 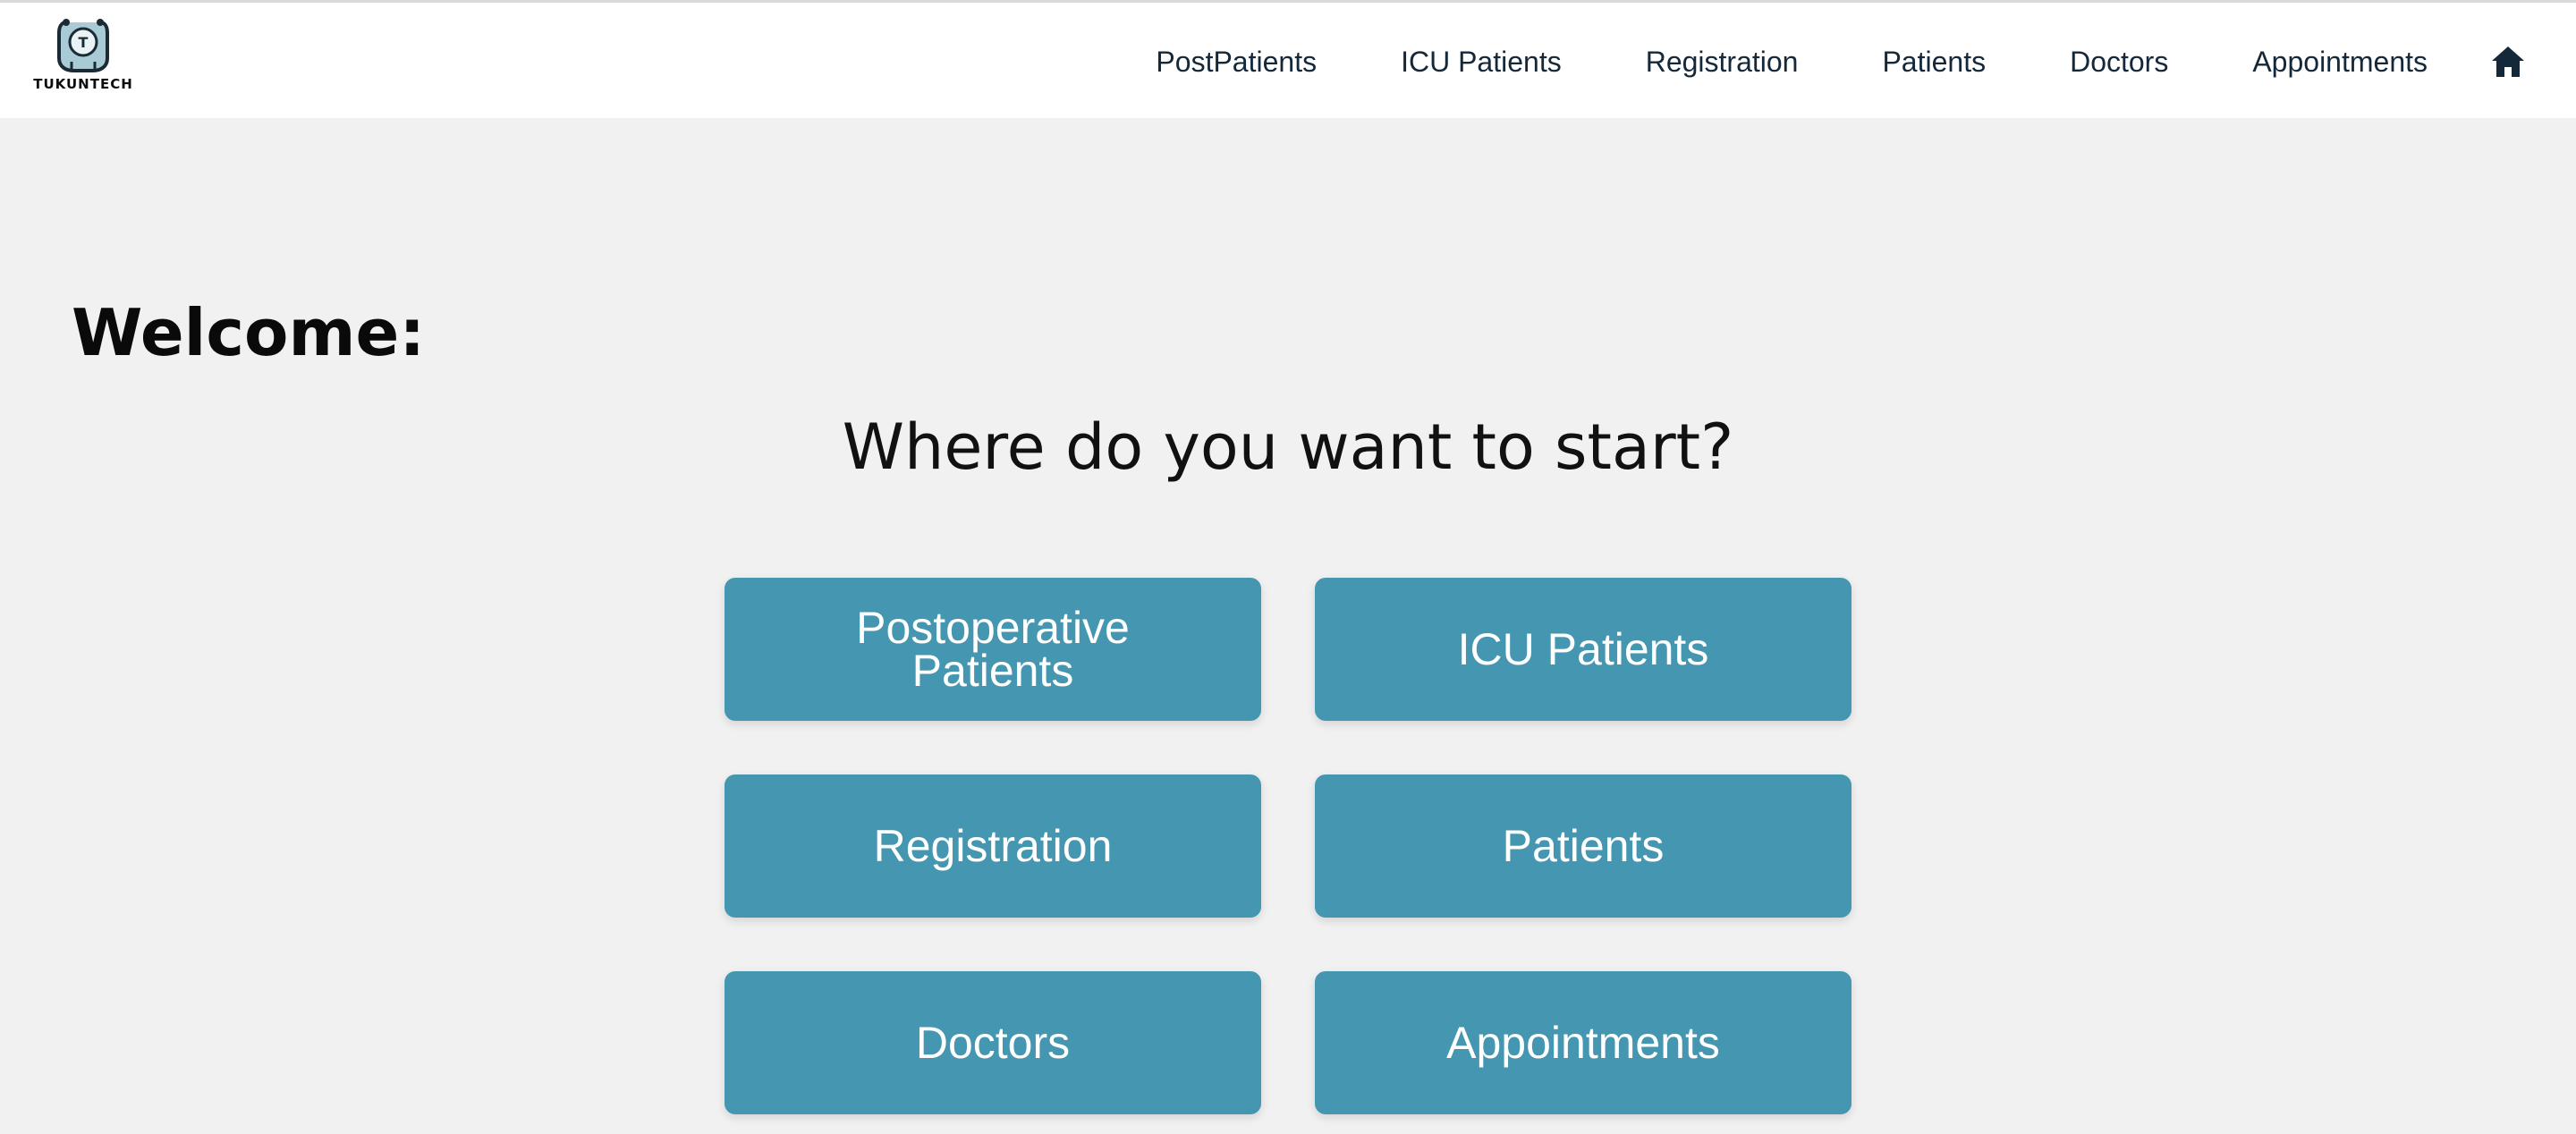 I want to click on tile-doctors: Doctors, so click(x=992, y=1042).